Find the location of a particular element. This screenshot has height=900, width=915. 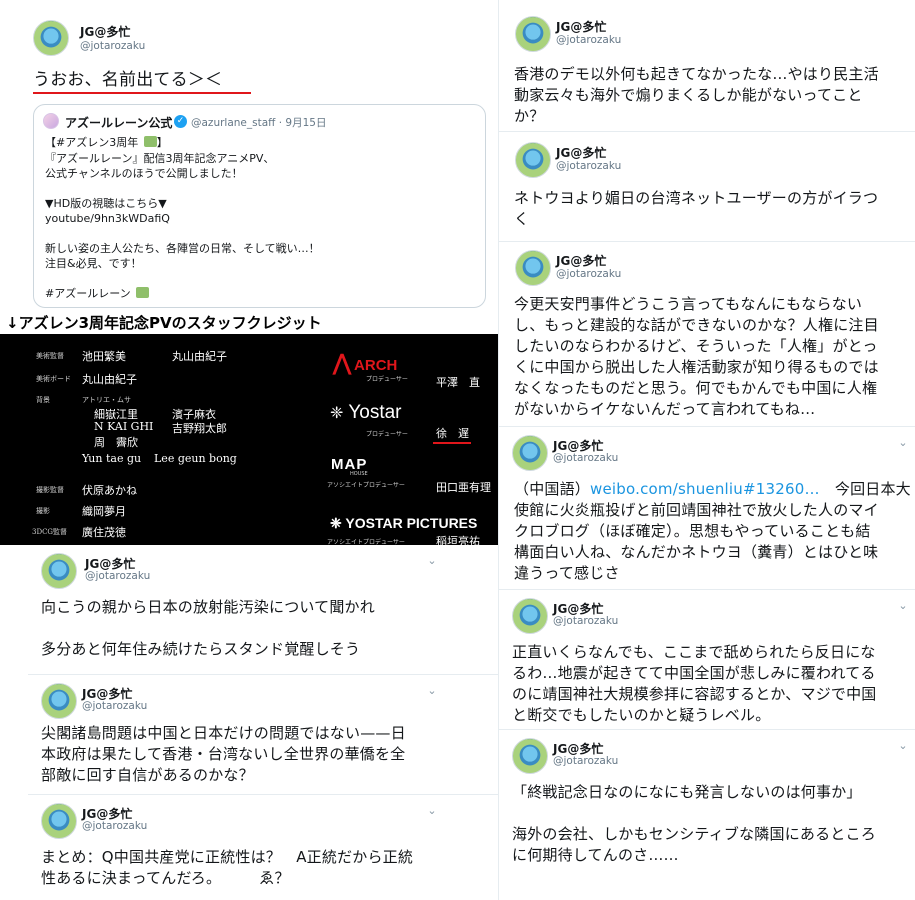

credit-role: 美術監督 is located at coordinates (50, 356).